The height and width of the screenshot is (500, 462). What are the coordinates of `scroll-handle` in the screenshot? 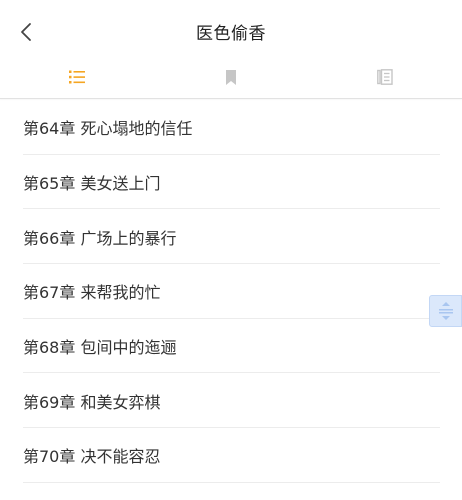 It's located at (445, 311).